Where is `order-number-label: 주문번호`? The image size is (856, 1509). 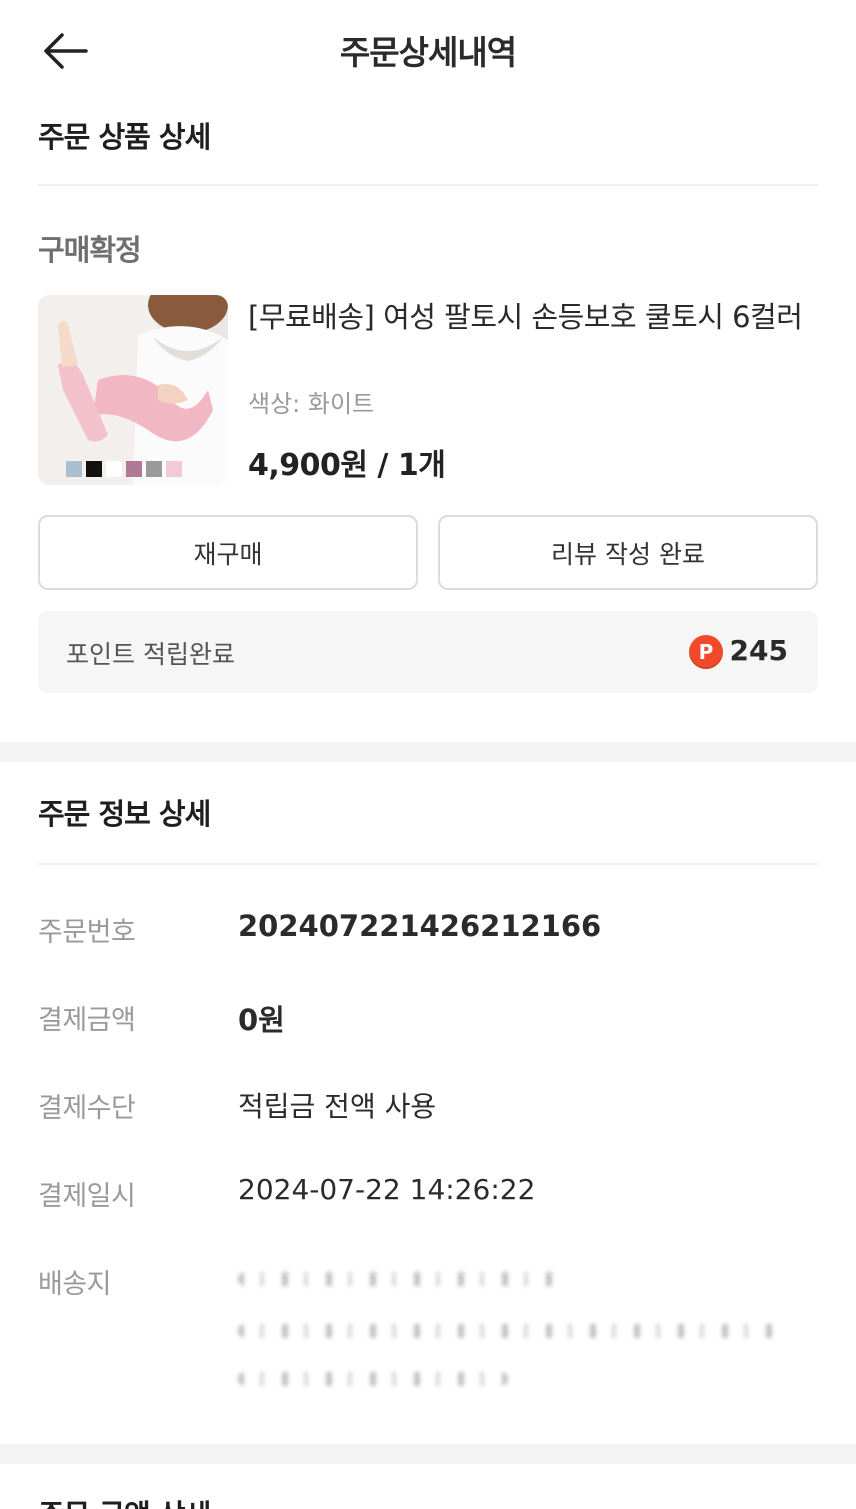
order-number-label: 주문번호 is located at coordinates (87, 932).